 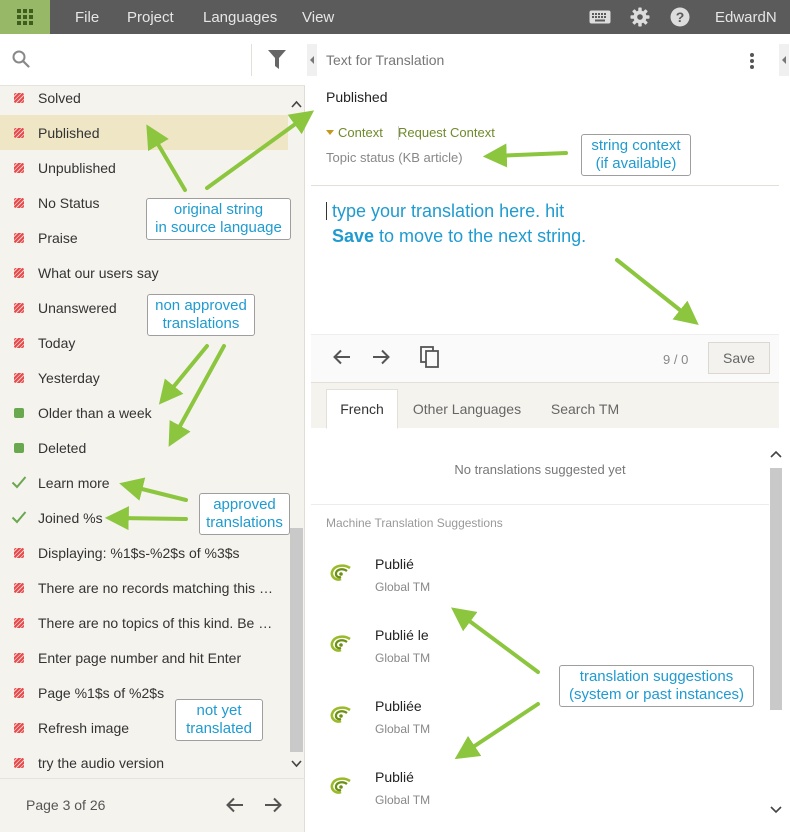 I want to click on mt-divider, so click(x=540, y=504).